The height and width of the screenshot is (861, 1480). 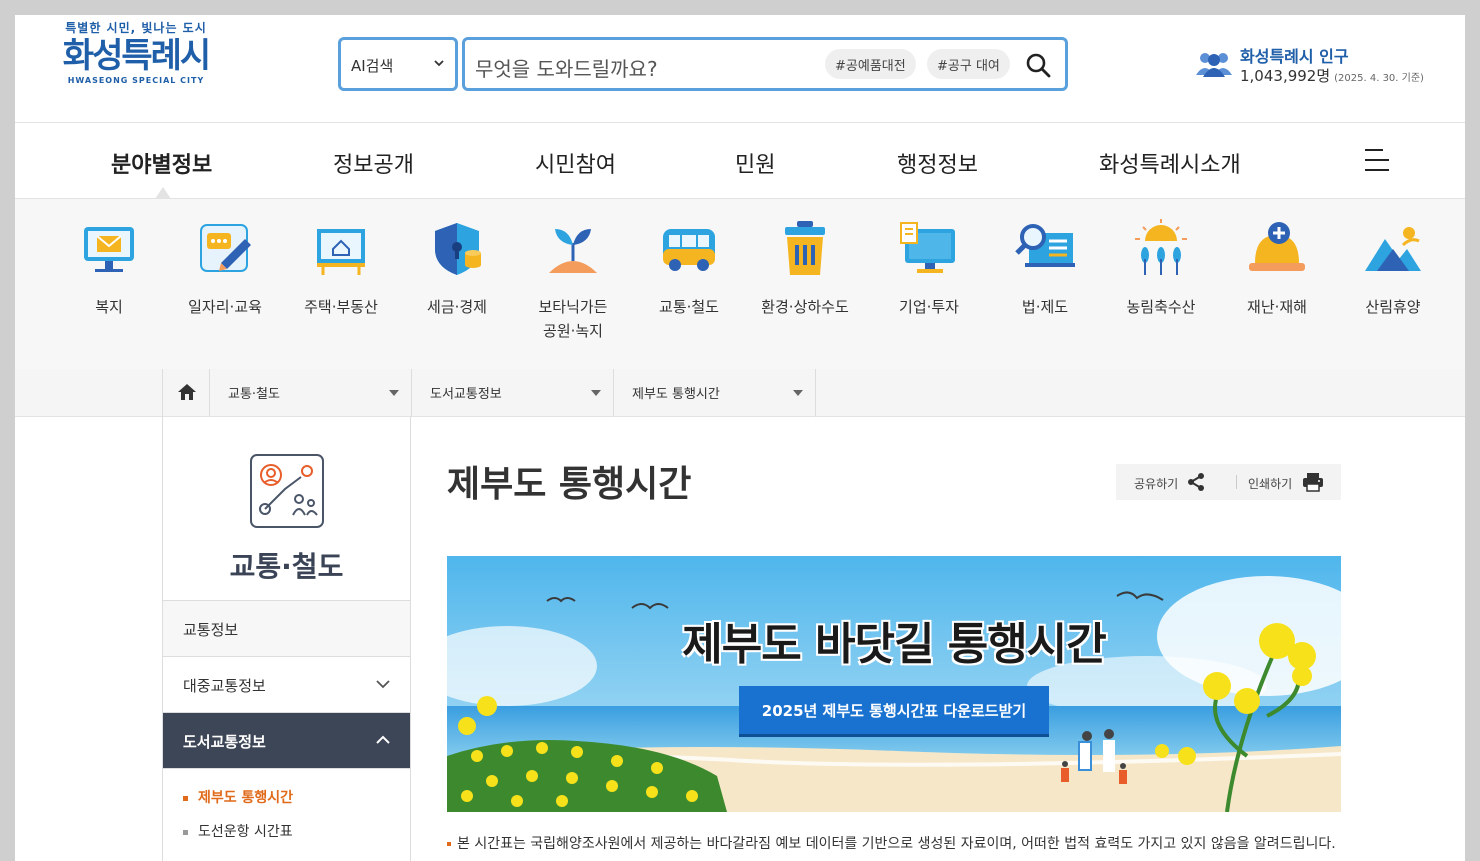 What do you see at coordinates (136, 28) in the screenshot?
I see `logo-tagline: 특별한 시민, 빛나는 도시` at bounding box center [136, 28].